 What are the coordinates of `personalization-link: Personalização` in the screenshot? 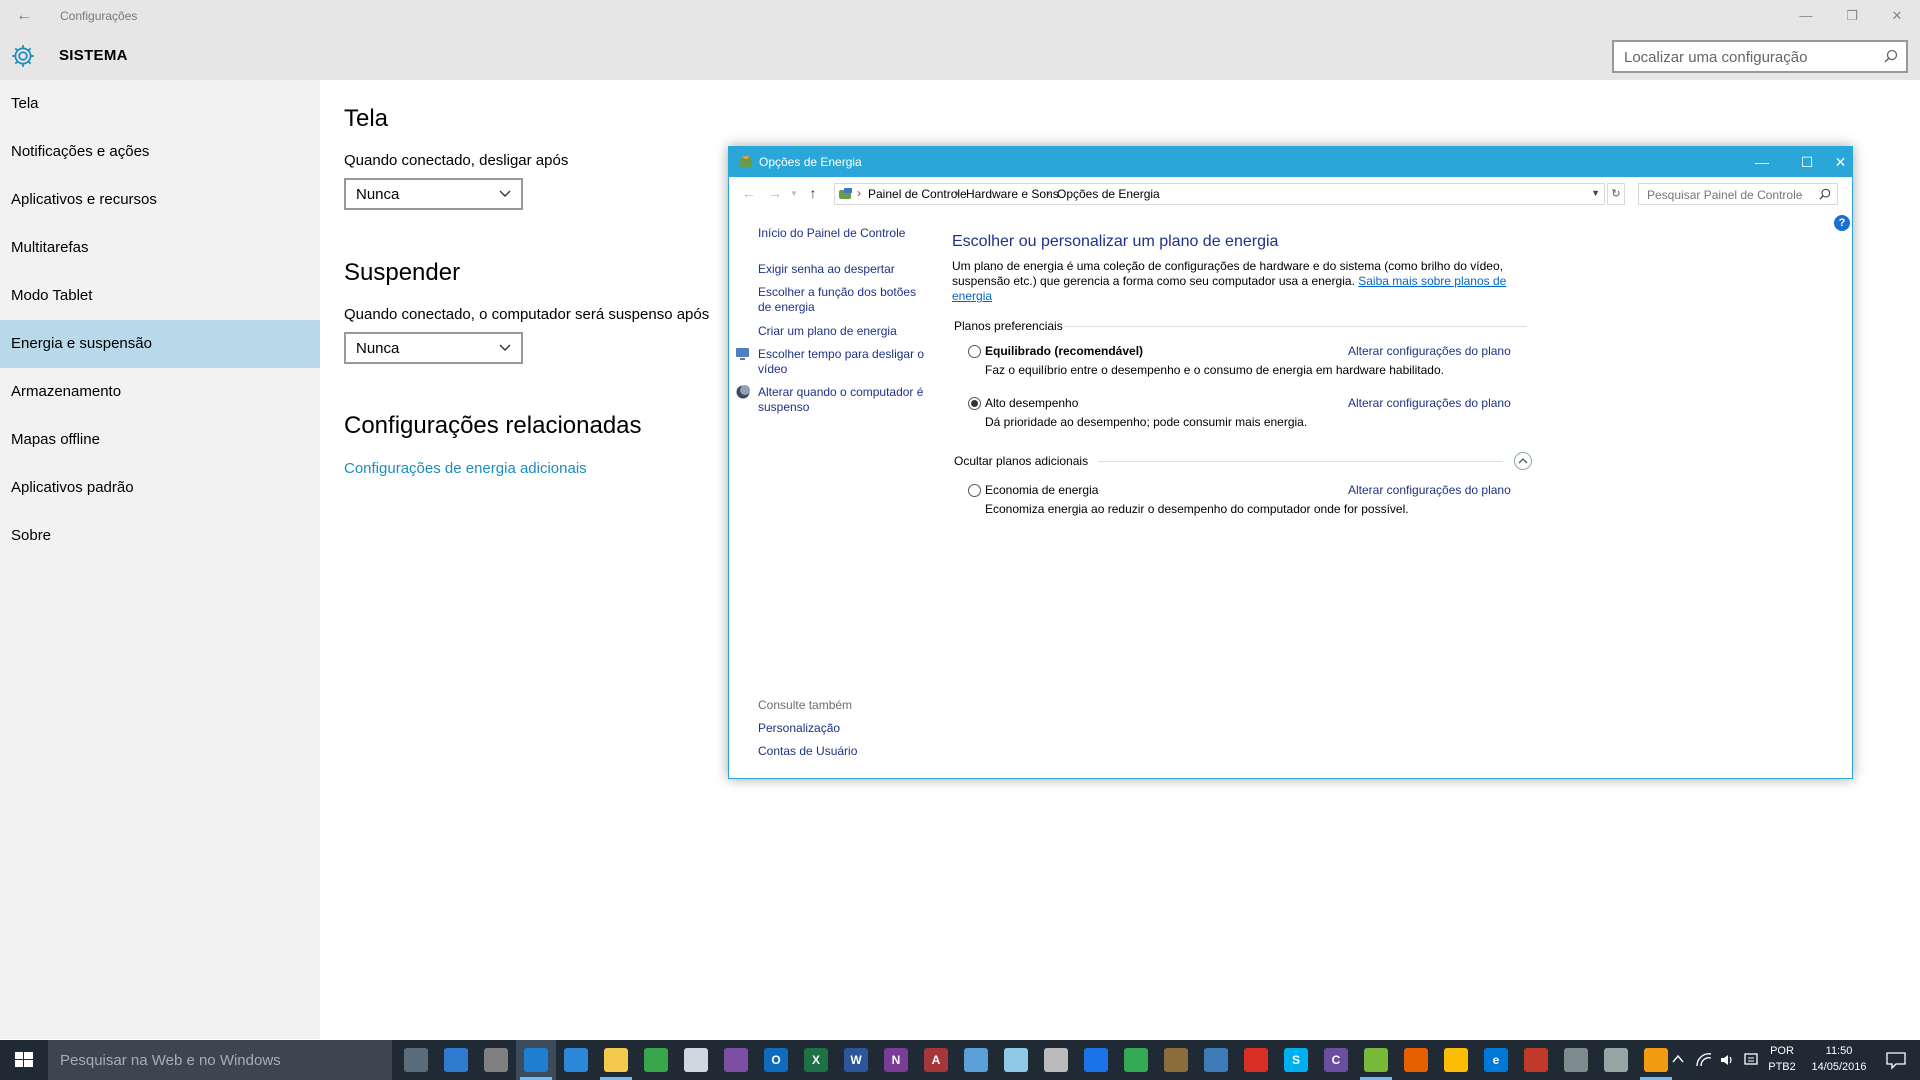 It's located at (799, 728).